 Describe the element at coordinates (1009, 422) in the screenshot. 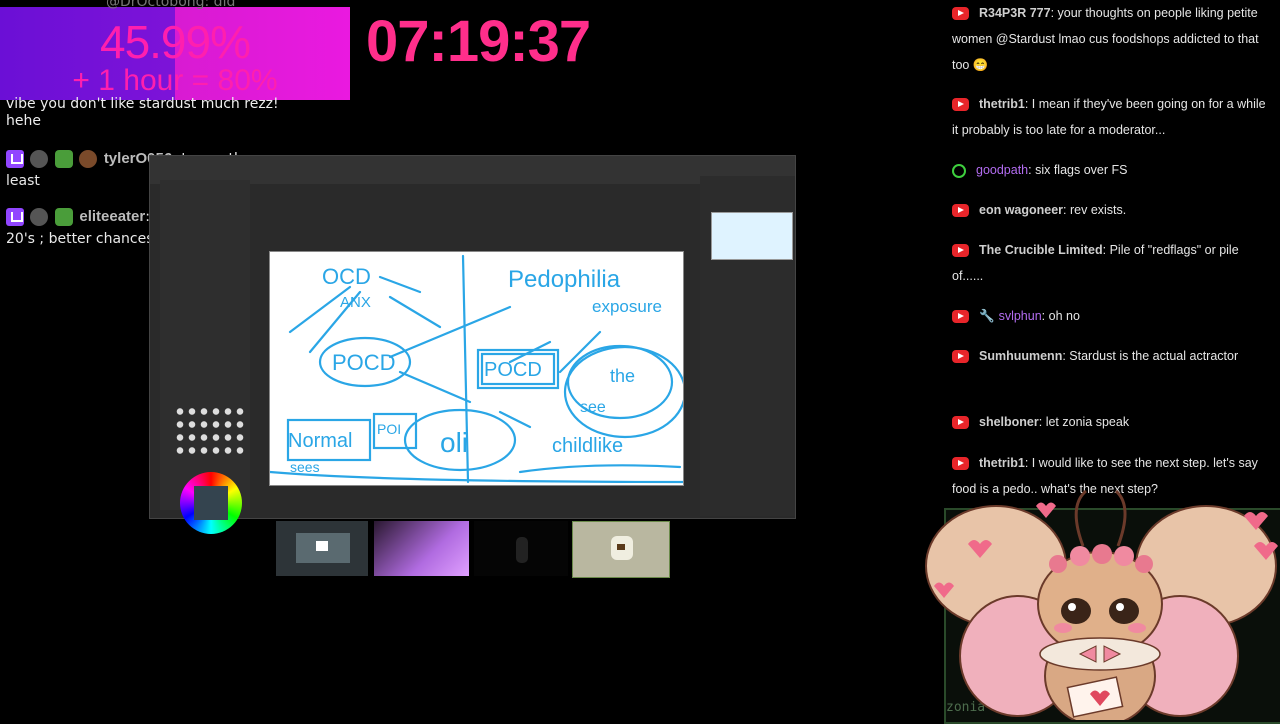

I see `chat-username: shelboner` at that location.